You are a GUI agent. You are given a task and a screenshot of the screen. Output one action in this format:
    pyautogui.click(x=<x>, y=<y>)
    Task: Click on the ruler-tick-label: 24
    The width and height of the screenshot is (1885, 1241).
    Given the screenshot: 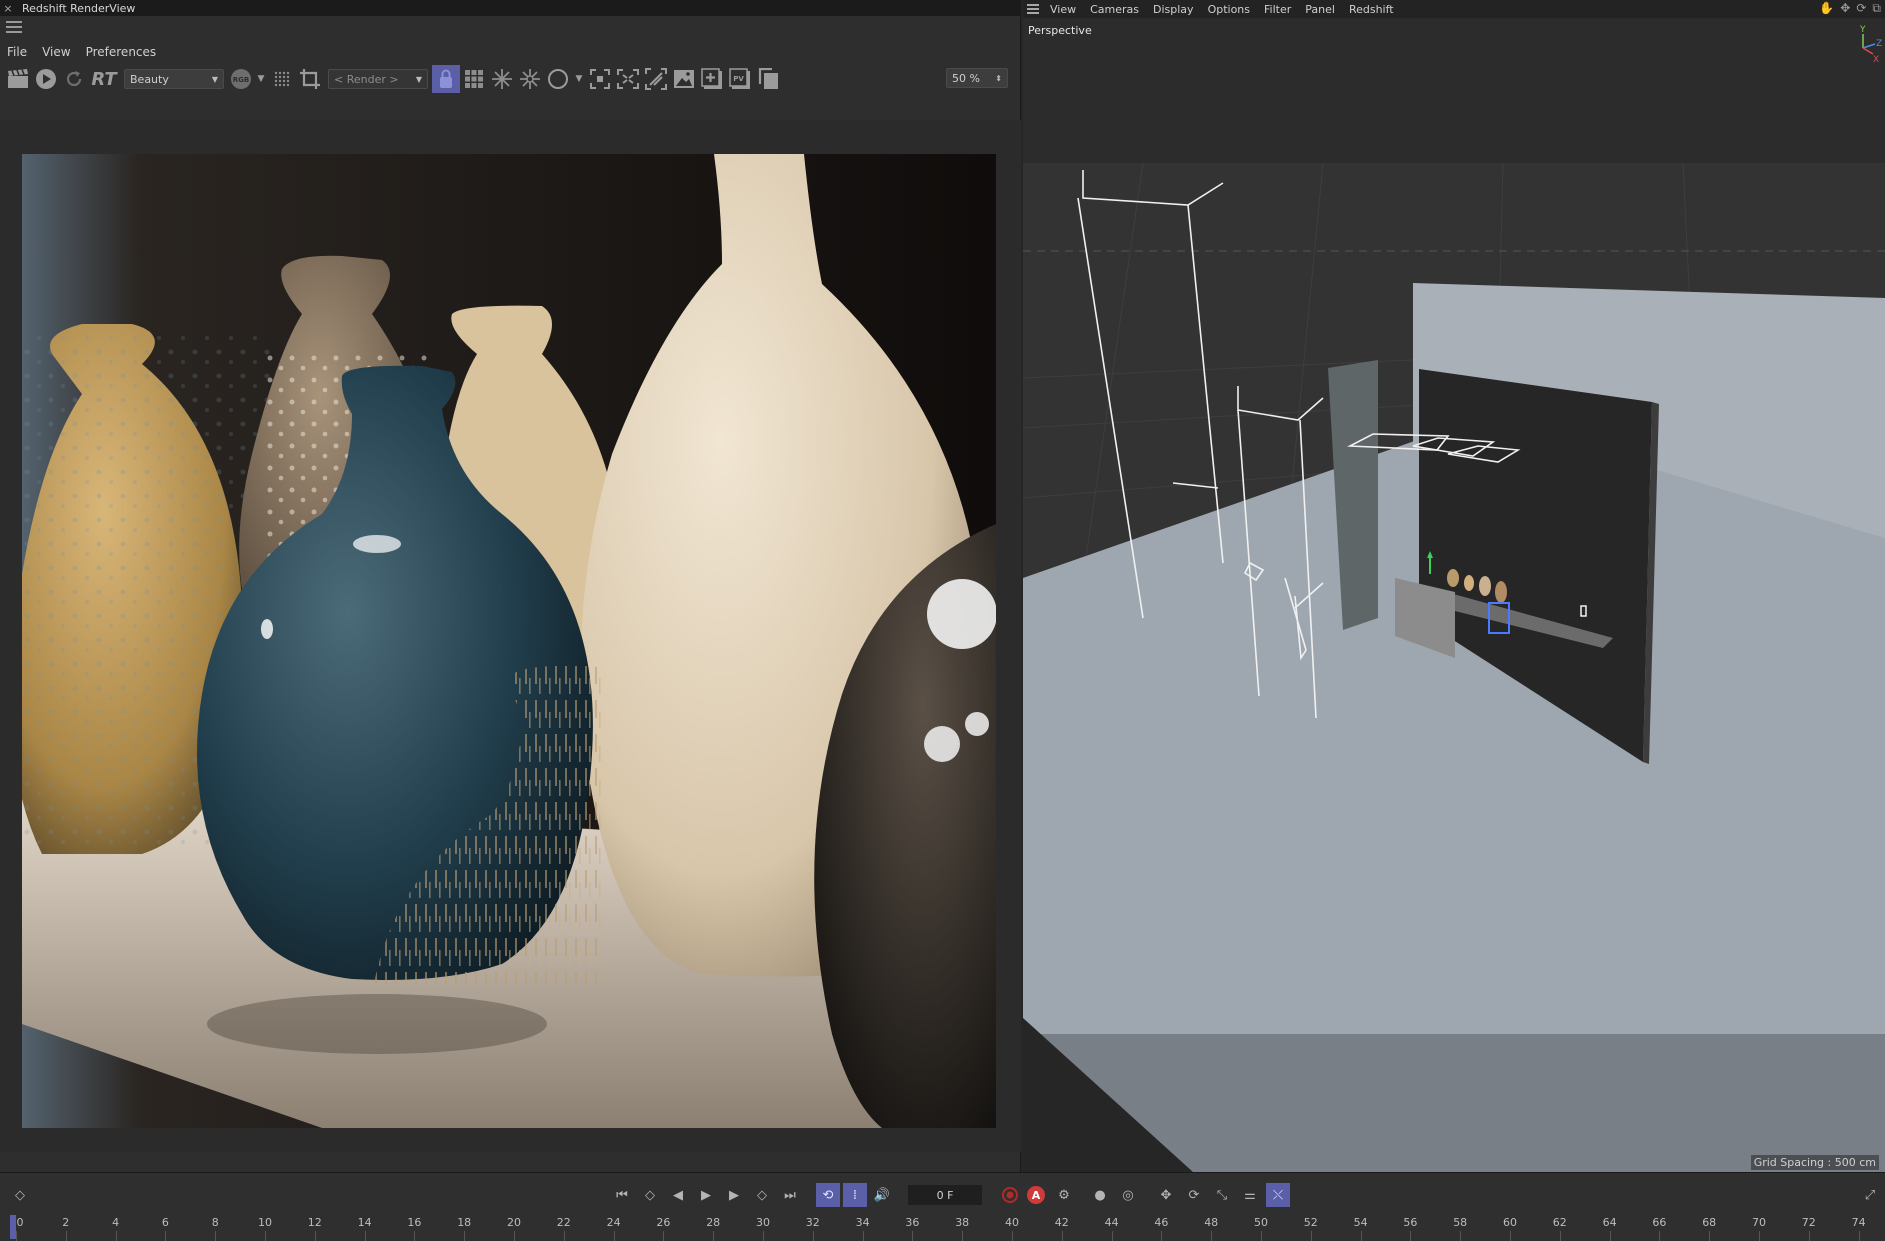 What is the action you would take?
    pyautogui.click(x=613, y=1222)
    